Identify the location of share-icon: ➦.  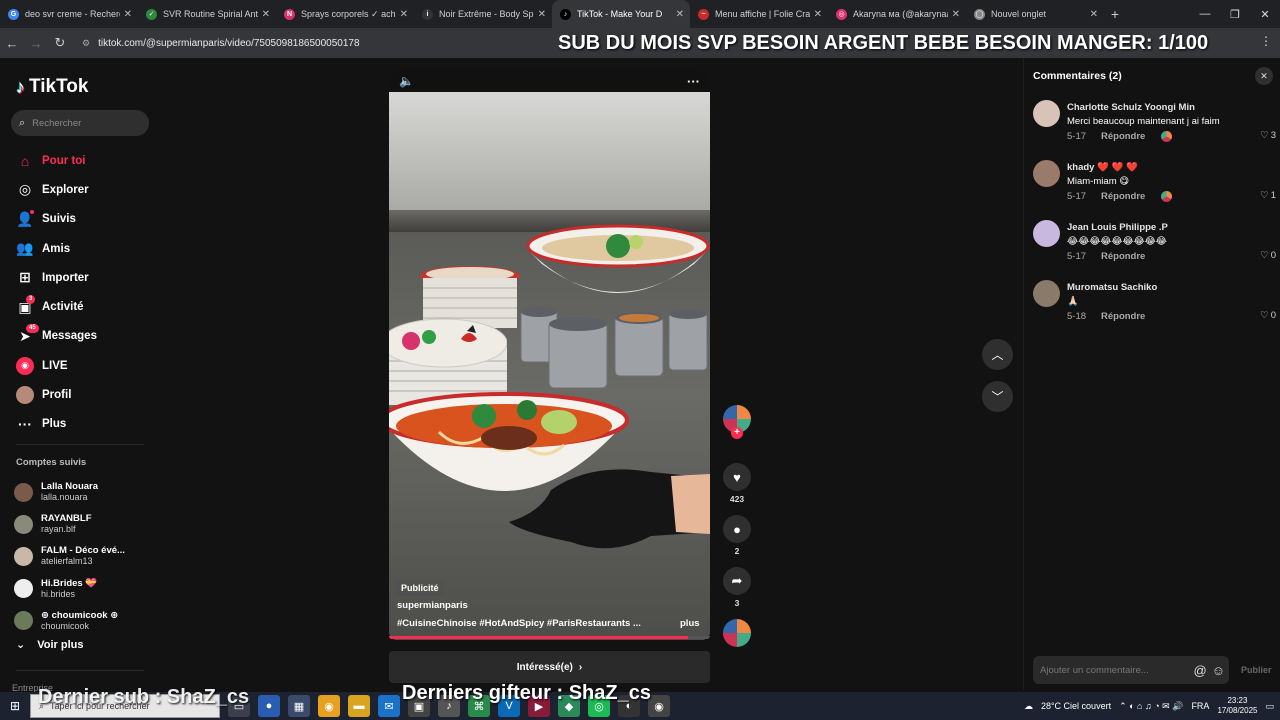
(737, 581).